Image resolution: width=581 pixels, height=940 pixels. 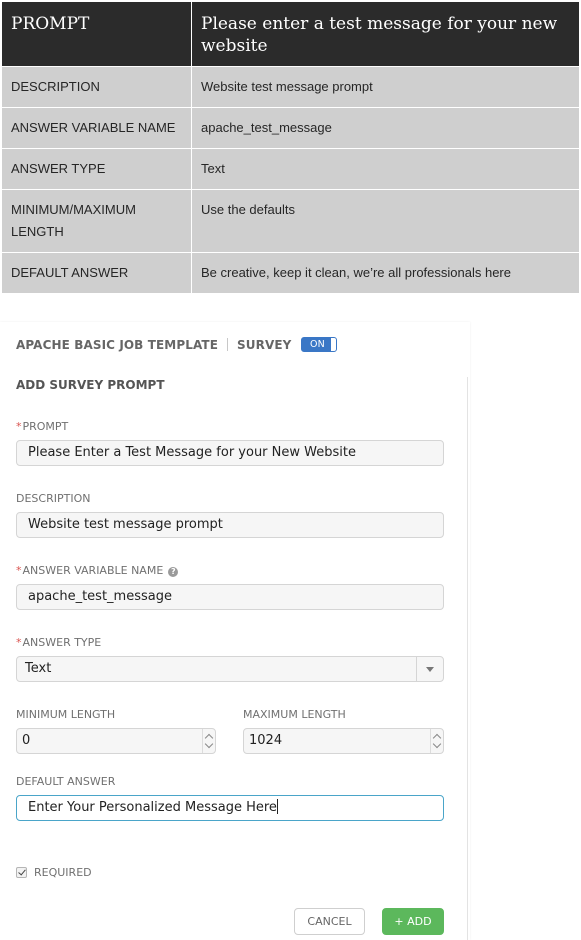 I want to click on table-row: ANSWER VARIABLE NAME apache_test_message, so click(x=290, y=128).